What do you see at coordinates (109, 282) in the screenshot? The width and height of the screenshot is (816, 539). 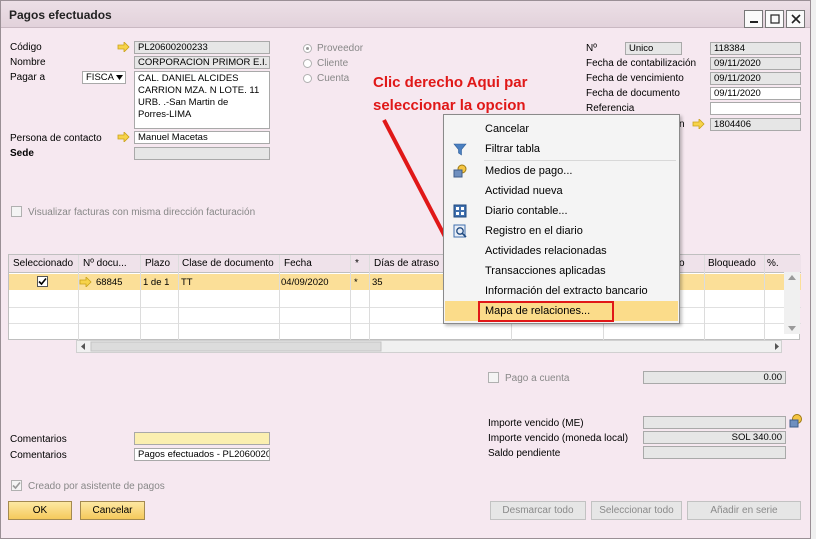 I see `cell-doc: 68845` at bounding box center [109, 282].